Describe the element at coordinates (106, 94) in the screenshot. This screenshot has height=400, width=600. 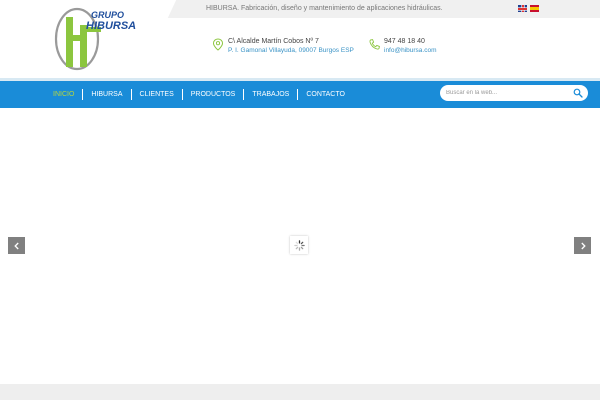
I see `nav-item-hibursa: HIBURSA` at that location.